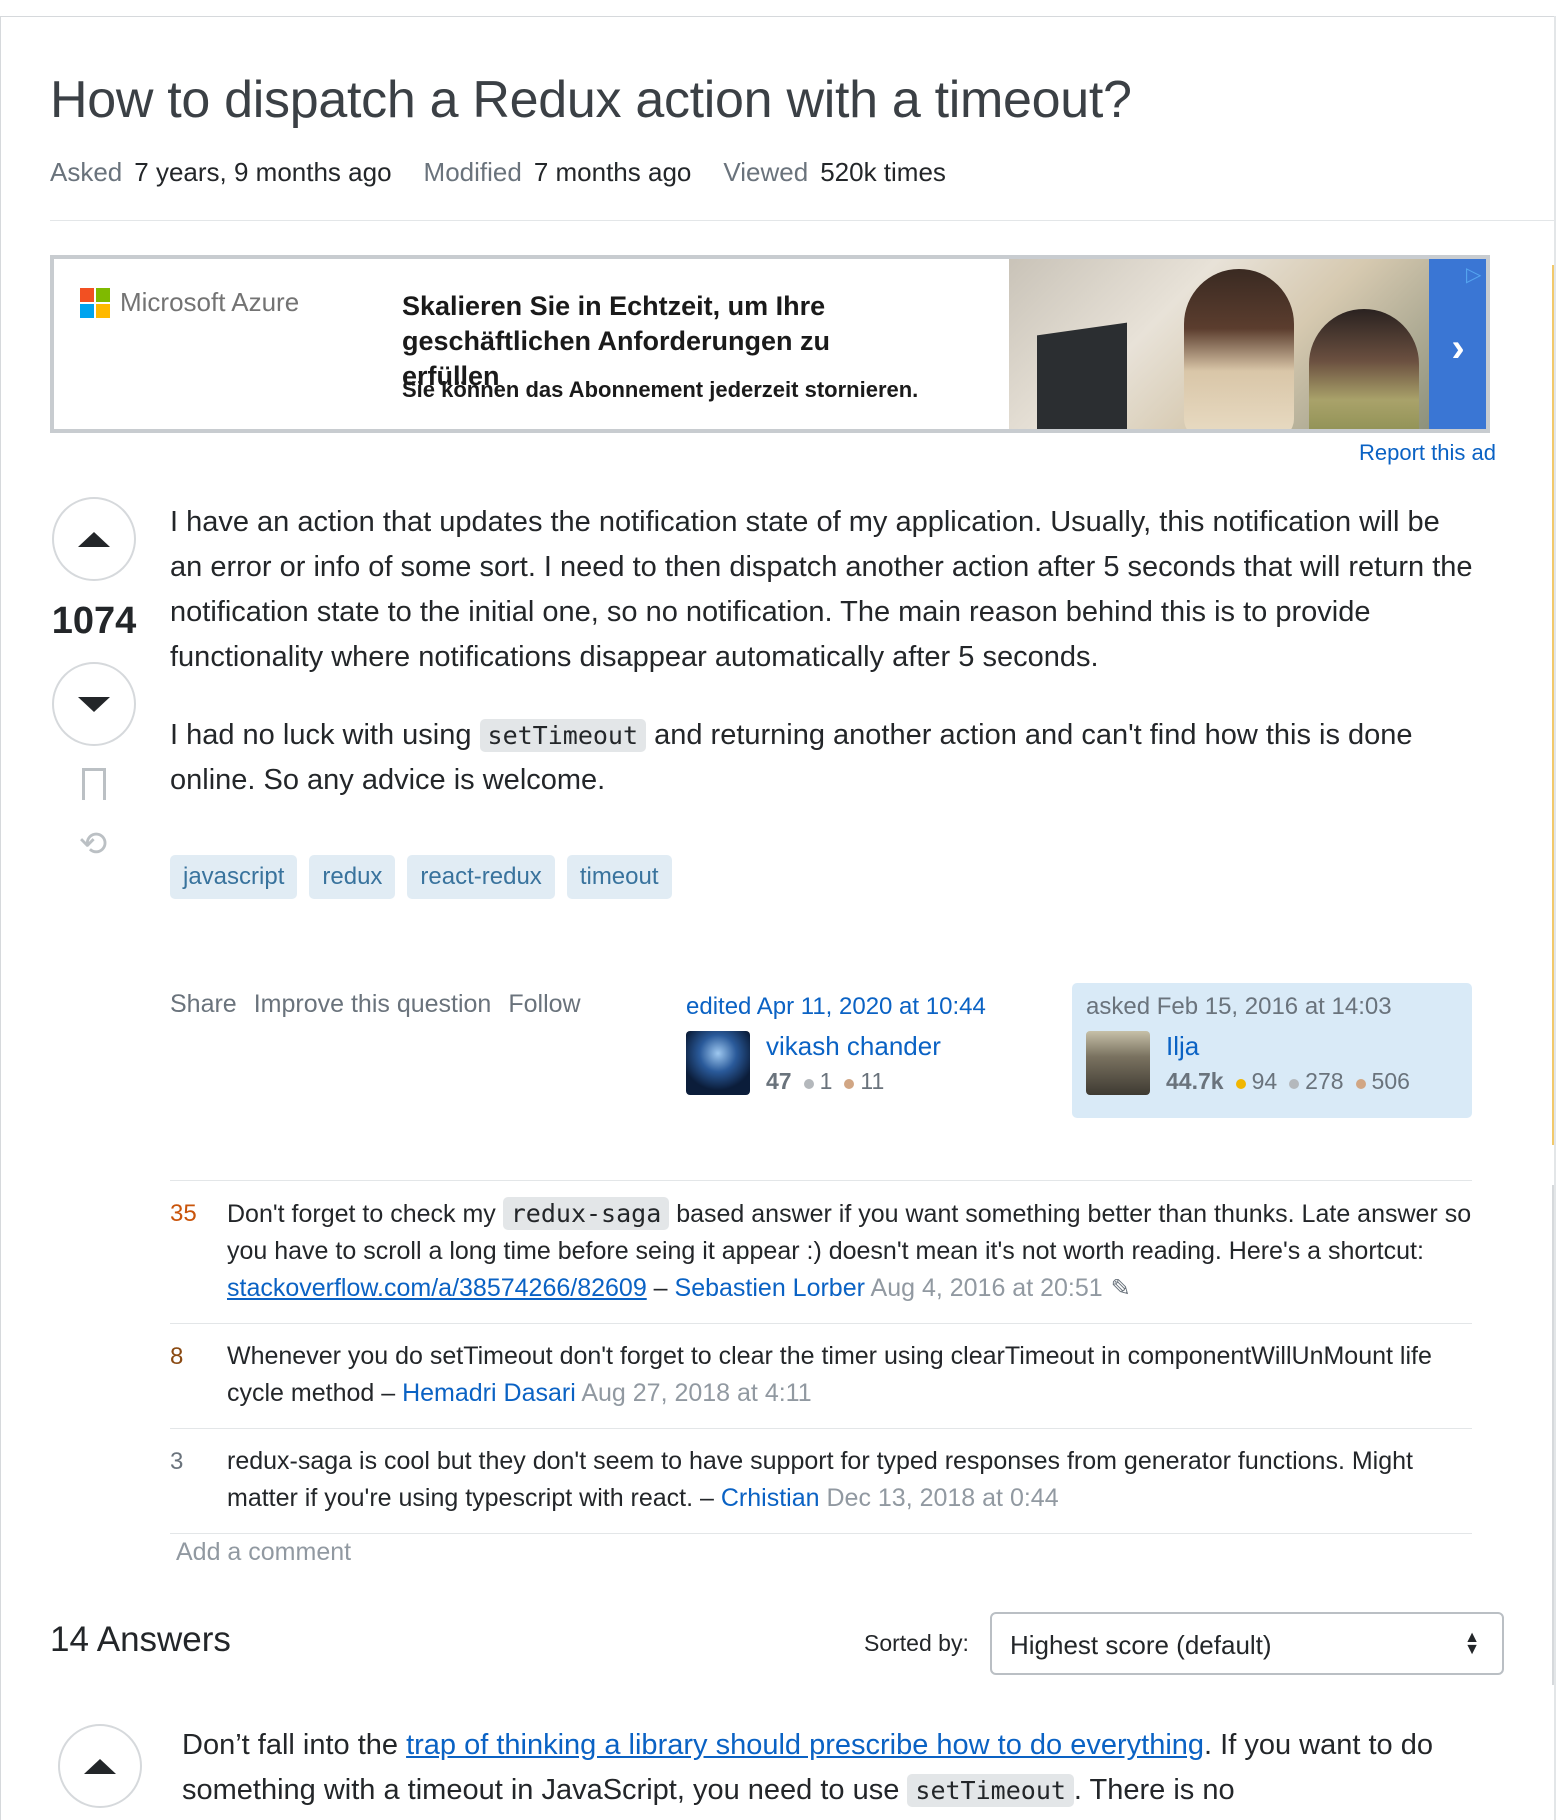  Describe the element at coordinates (481, 877) in the screenshot. I see `tag-react-redux: react-redux` at that location.